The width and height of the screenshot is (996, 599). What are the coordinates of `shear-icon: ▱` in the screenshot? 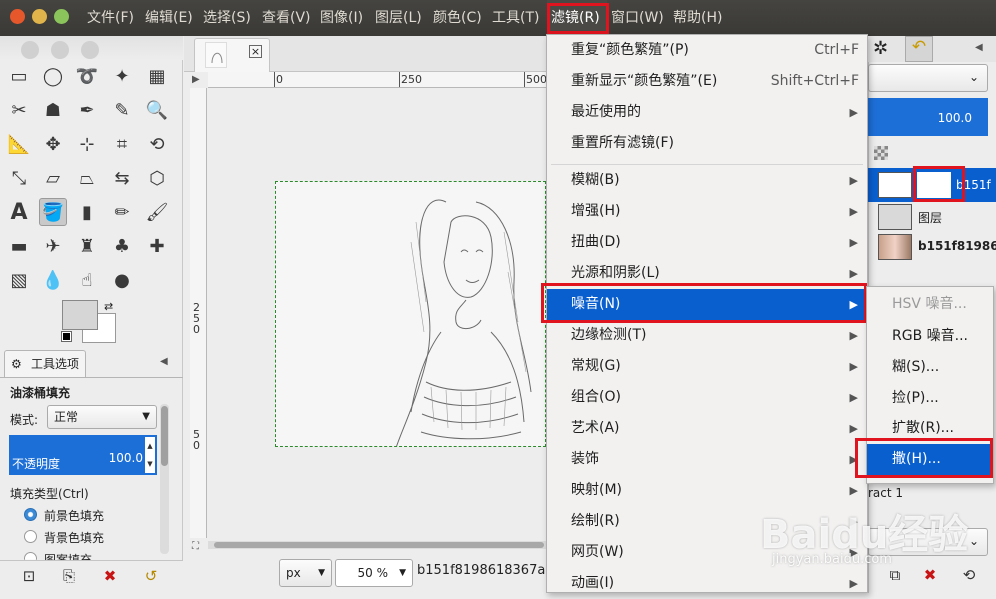 It's located at (53, 178).